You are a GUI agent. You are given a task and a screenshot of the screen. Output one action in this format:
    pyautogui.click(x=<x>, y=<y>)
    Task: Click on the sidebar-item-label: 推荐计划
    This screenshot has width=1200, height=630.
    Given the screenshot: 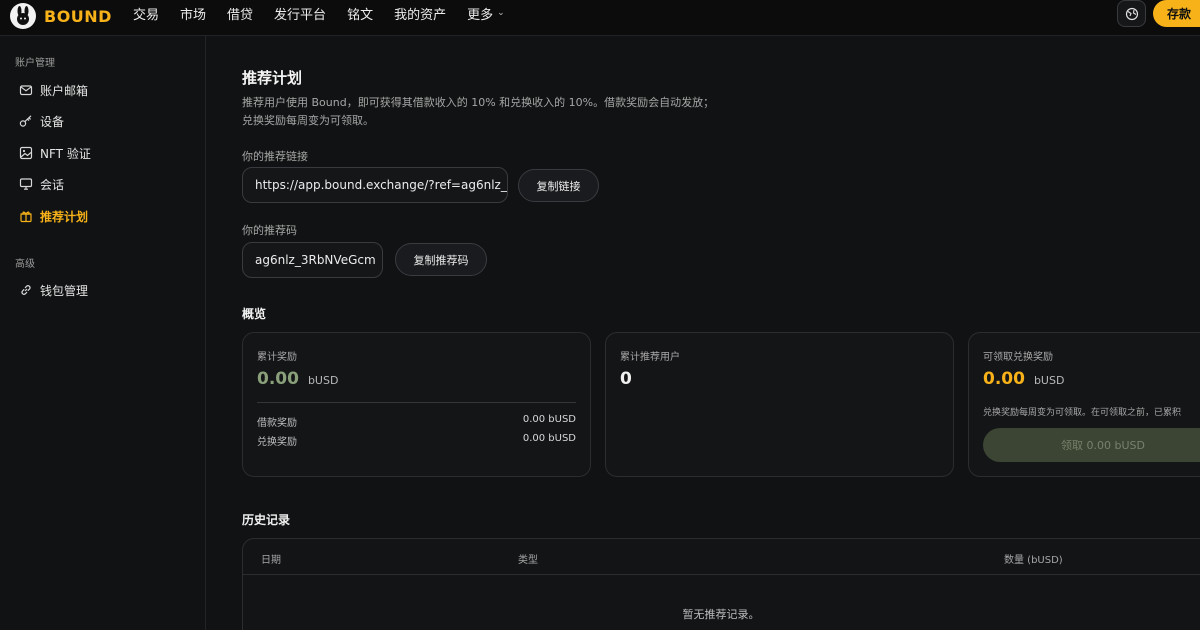 What is the action you would take?
    pyautogui.click(x=64, y=216)
    